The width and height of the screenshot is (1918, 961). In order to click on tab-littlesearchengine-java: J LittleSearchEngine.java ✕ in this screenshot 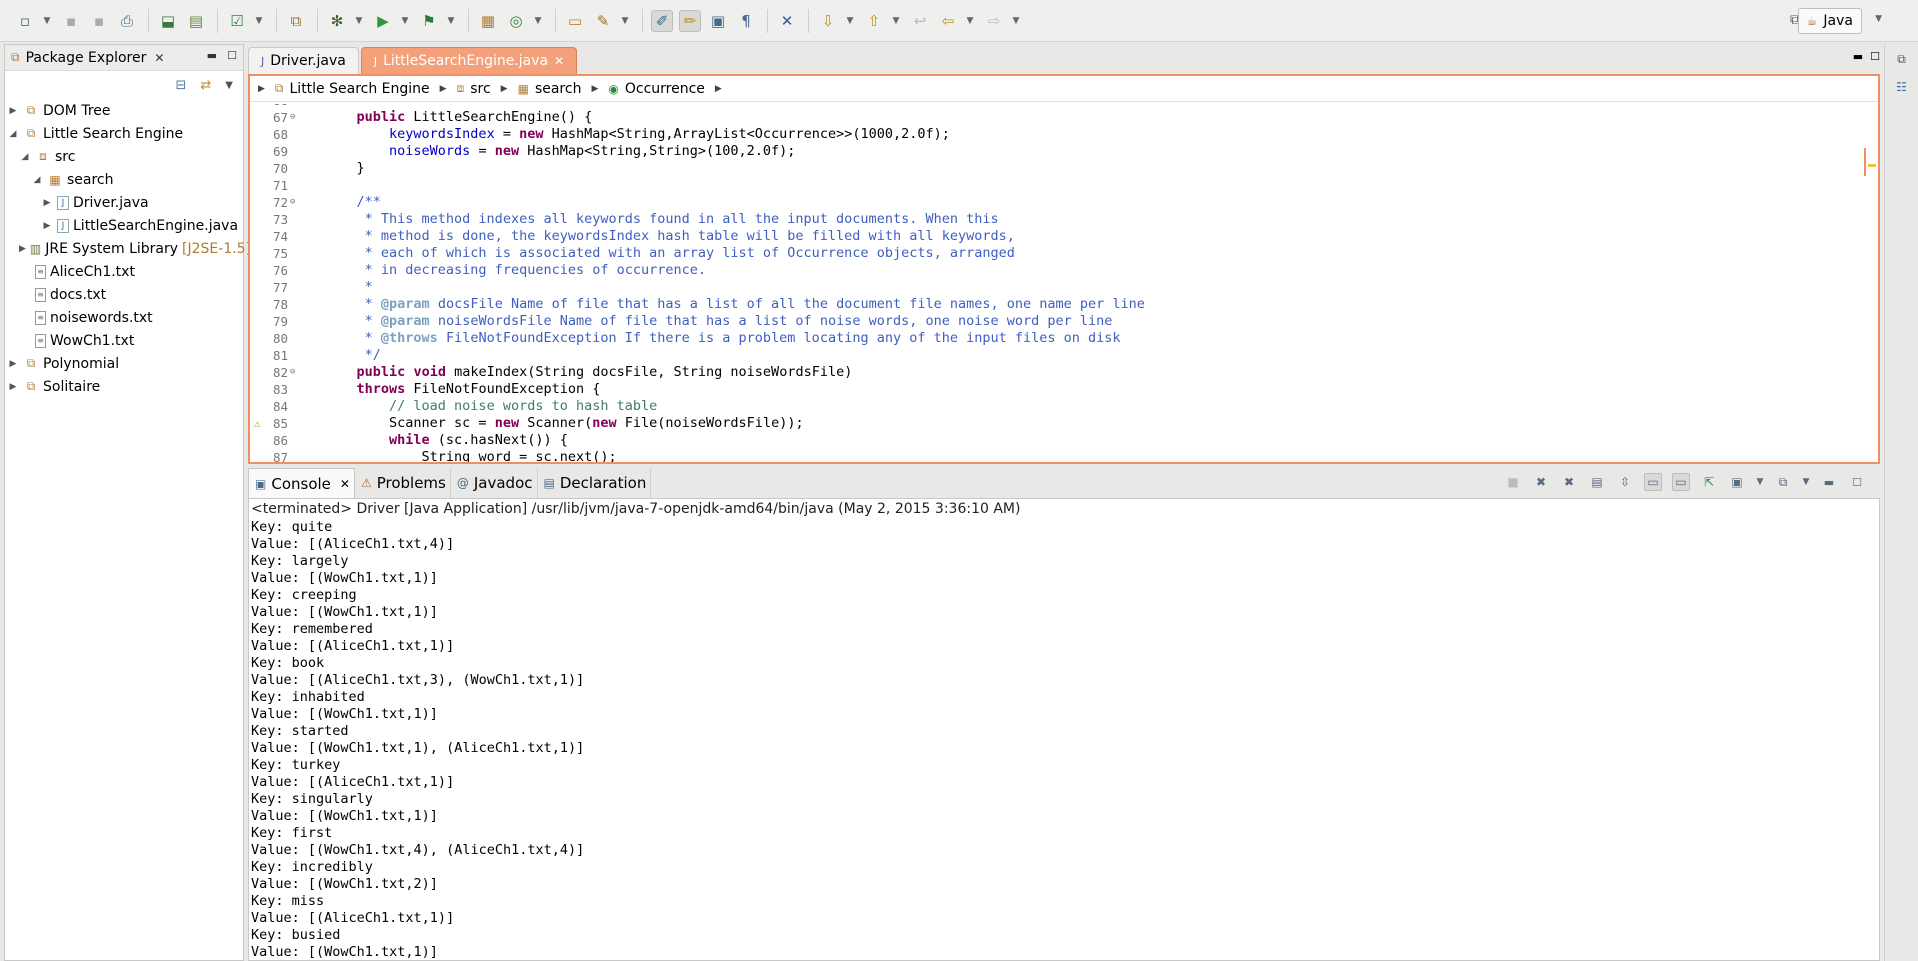, I will do `click(469, 60)`.